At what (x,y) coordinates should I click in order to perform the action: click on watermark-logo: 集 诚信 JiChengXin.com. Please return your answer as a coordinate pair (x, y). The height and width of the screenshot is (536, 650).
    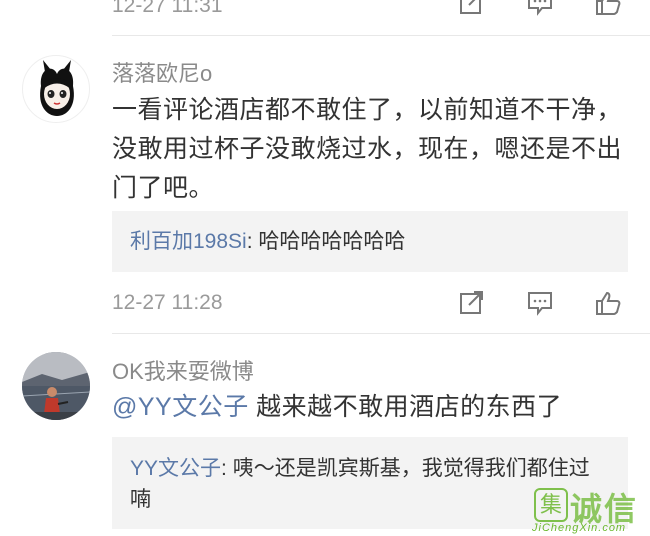
    Looking at the image, I should click on (589, 511).